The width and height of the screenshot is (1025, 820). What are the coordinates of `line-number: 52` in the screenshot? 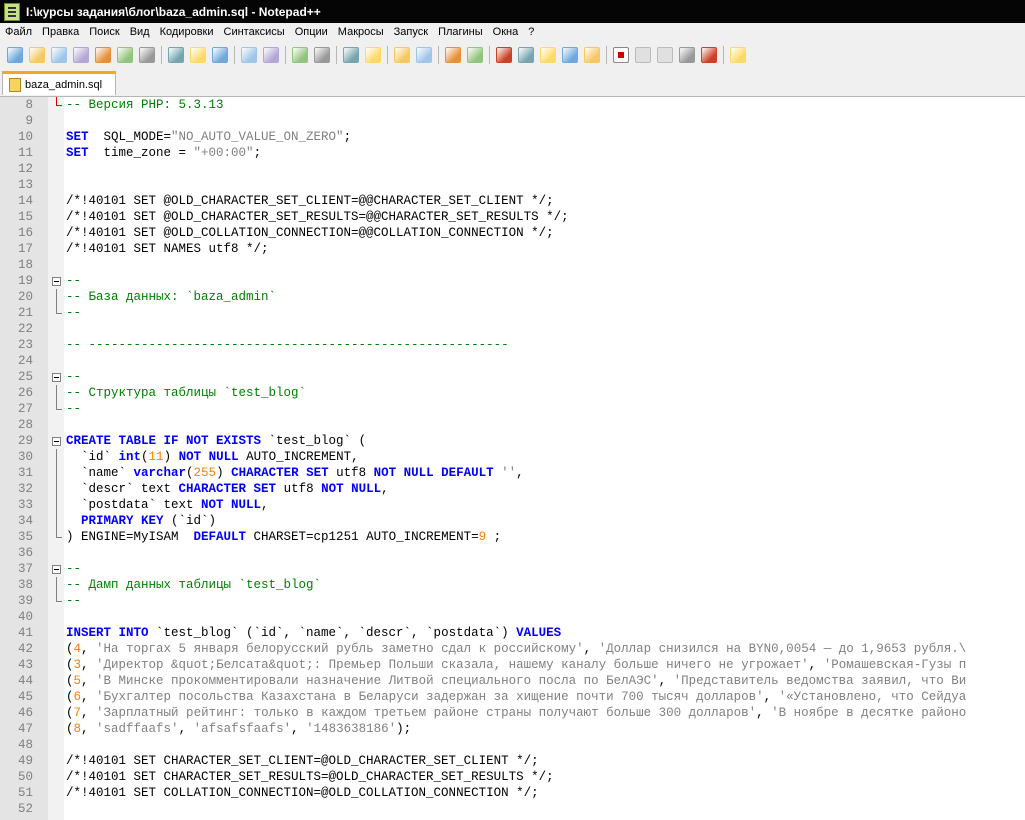 It's located at (25, 809).